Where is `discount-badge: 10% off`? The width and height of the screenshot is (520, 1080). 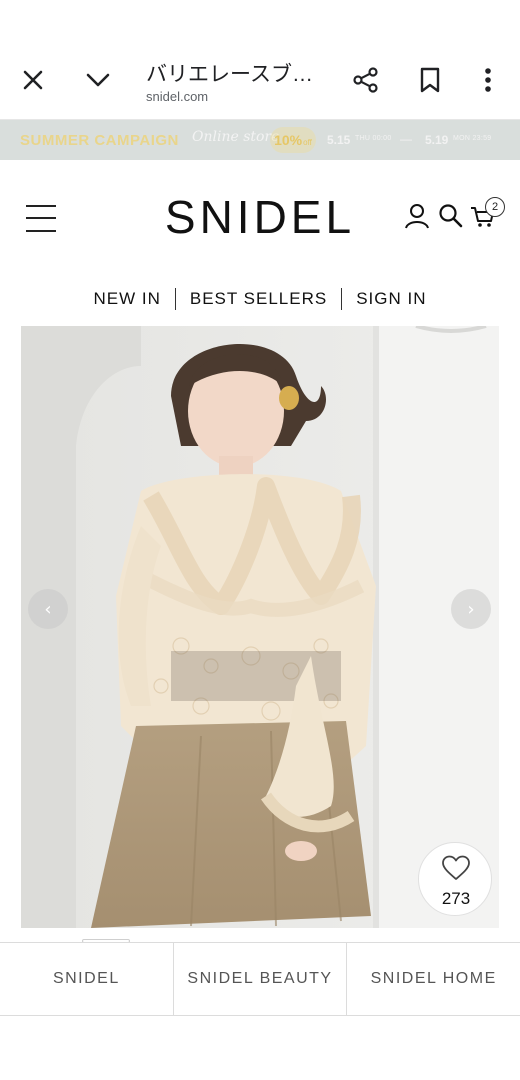 discount-badge: 10% off is located at coordinates (293, 140).